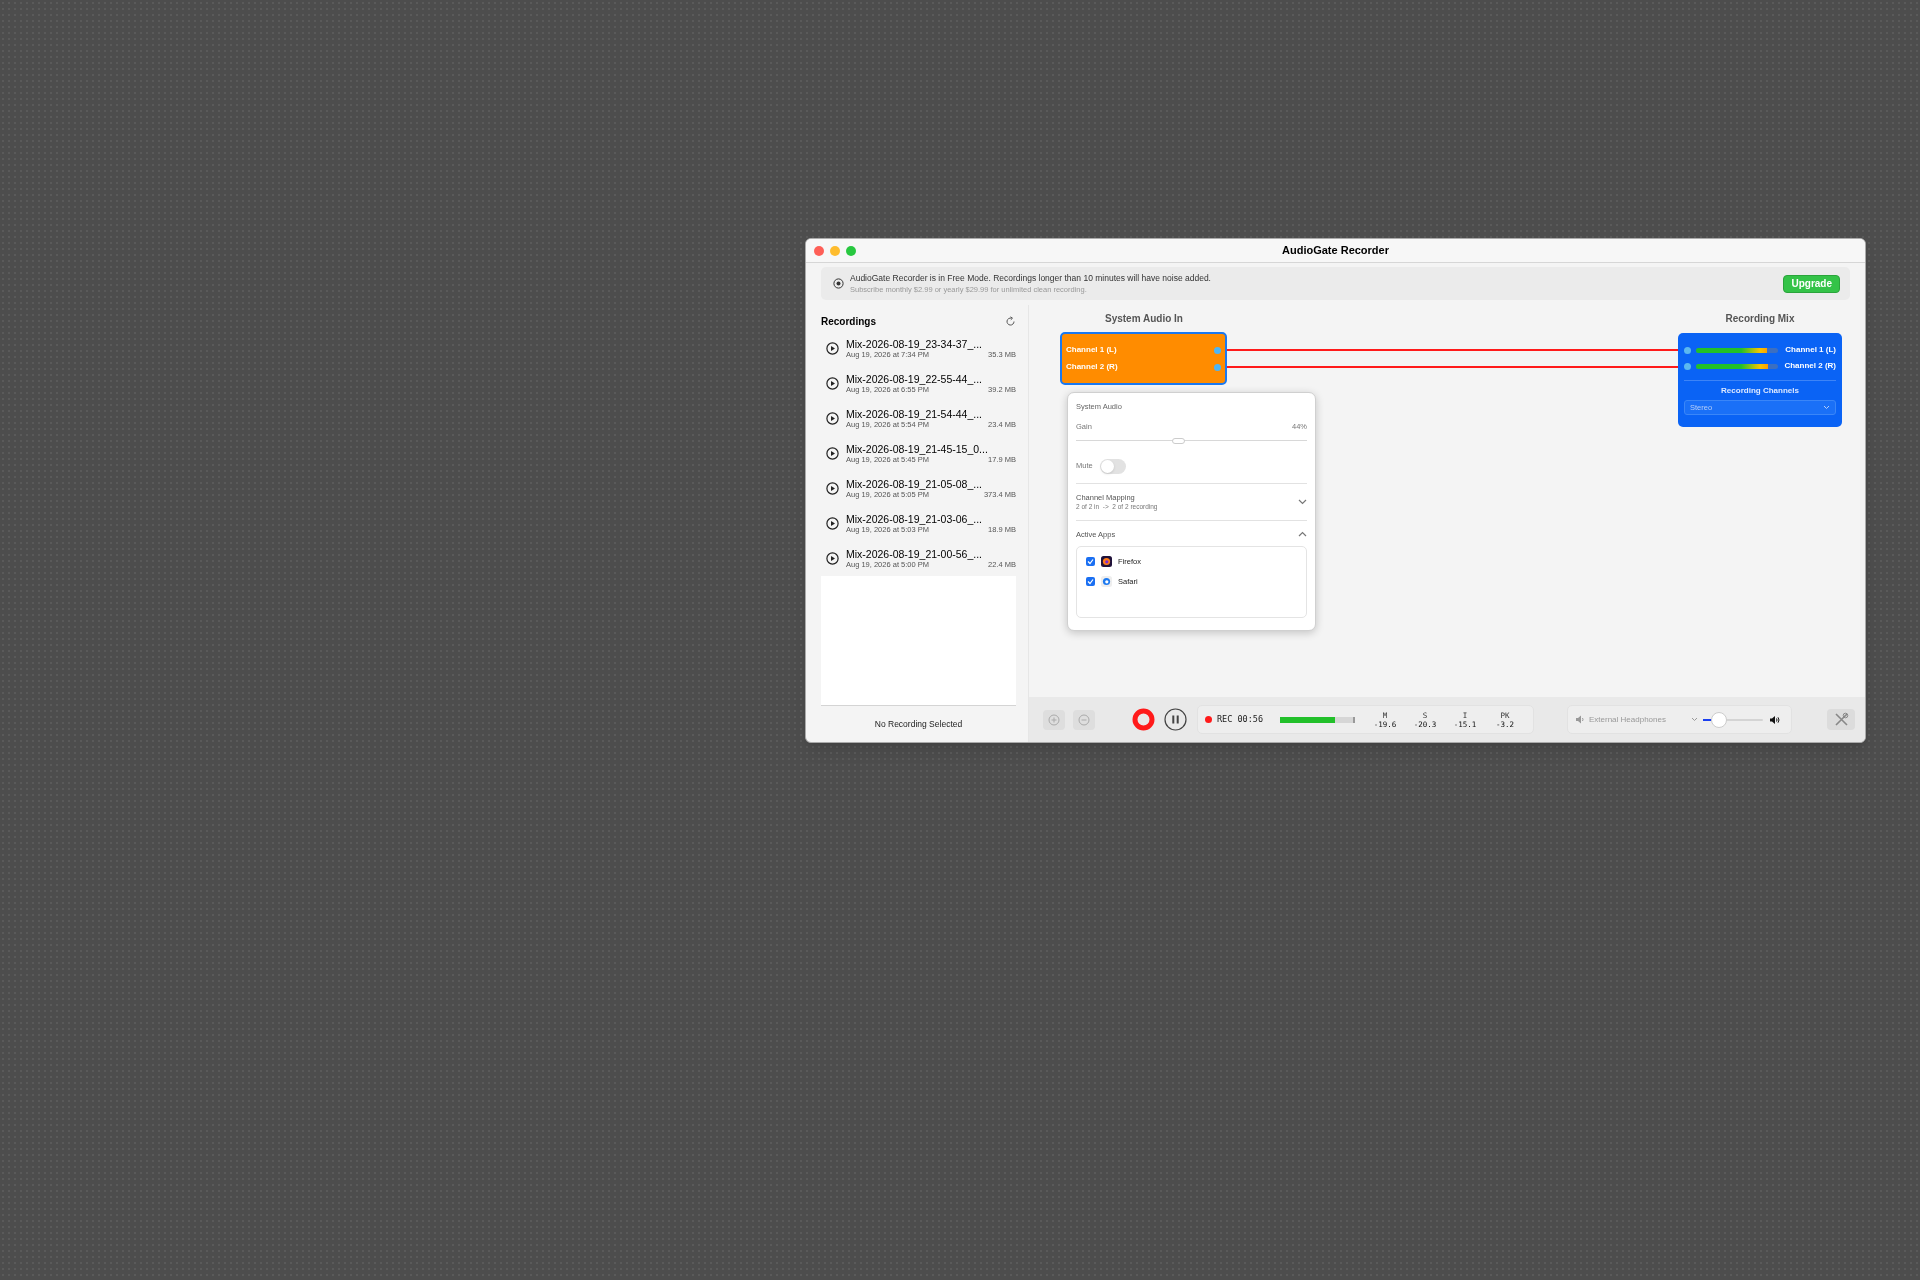  What do you see at coordinates (851, 251) in the screenshot?
I see `zoom-button` at bounding box center [851, 251].